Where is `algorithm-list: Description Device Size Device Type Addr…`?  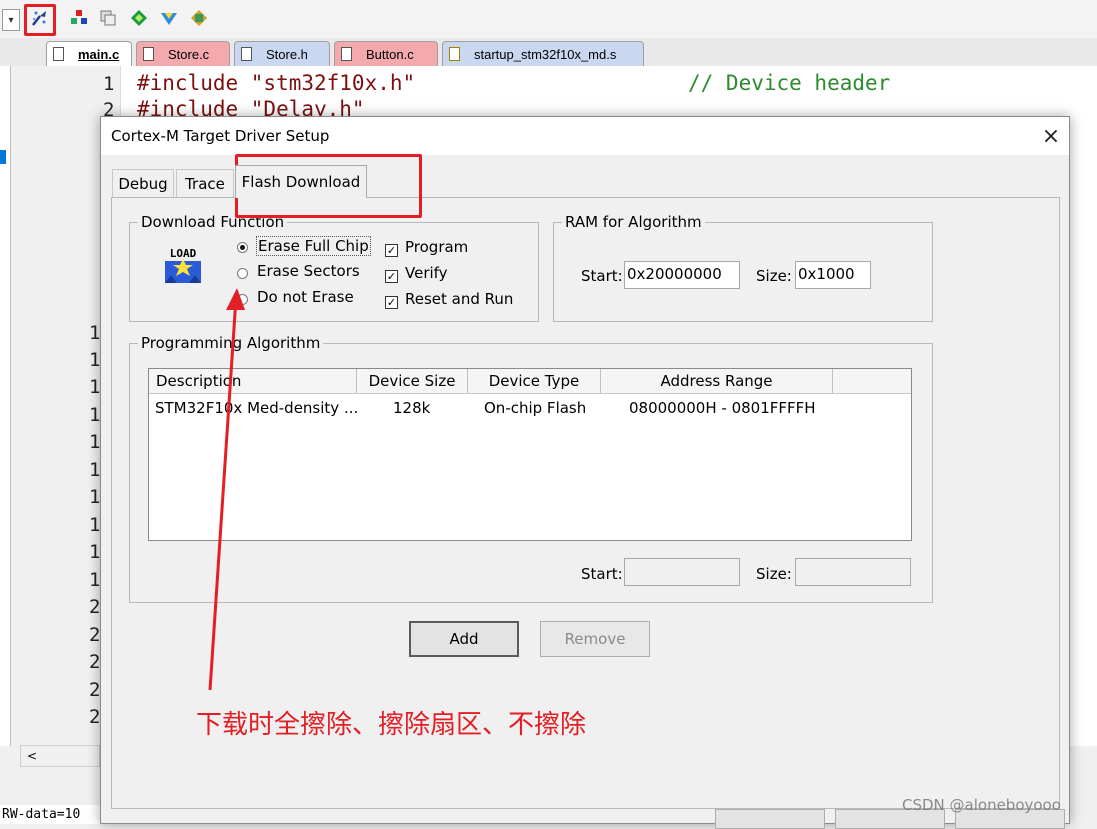 algorithm-list: Description Device Size Device Type Addr… is located at coordinates (530, 454).